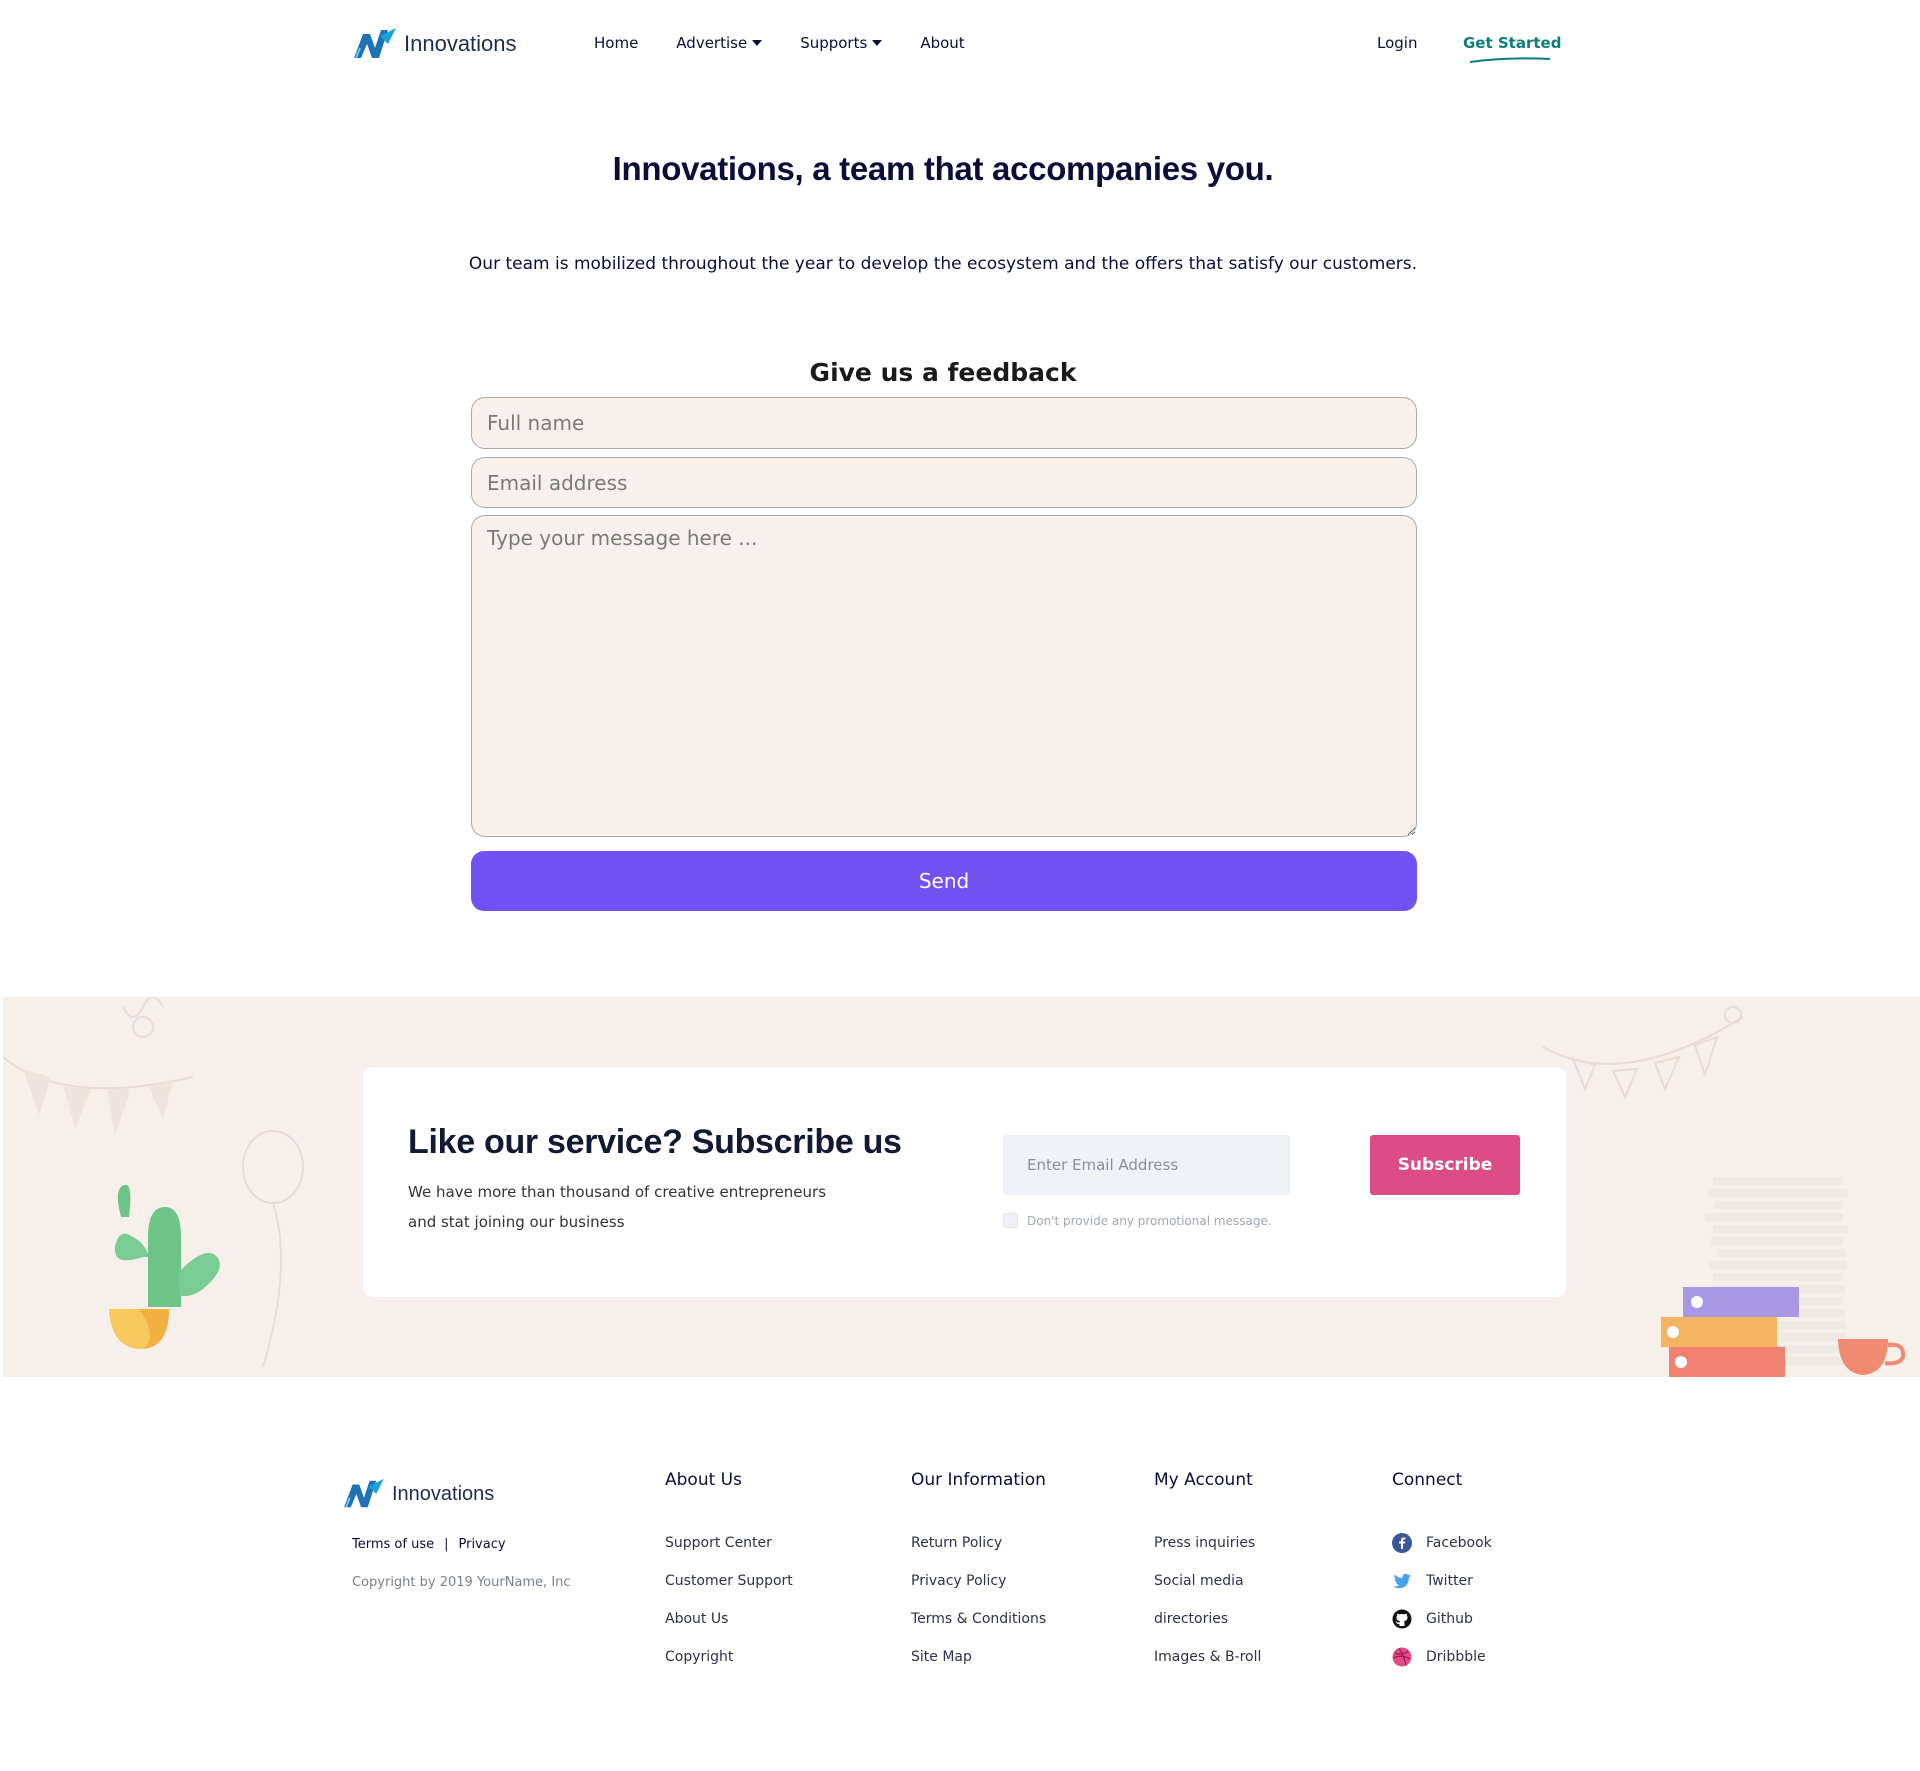 This screenshot has width=1920, height=1771. I want to click on books-illustration, so click(1783, 1277).